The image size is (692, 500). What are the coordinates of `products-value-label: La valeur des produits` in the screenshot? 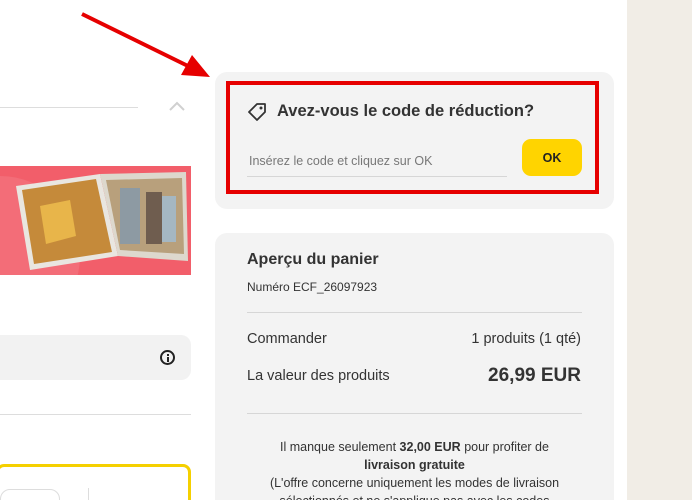 It's located at (318, 376).